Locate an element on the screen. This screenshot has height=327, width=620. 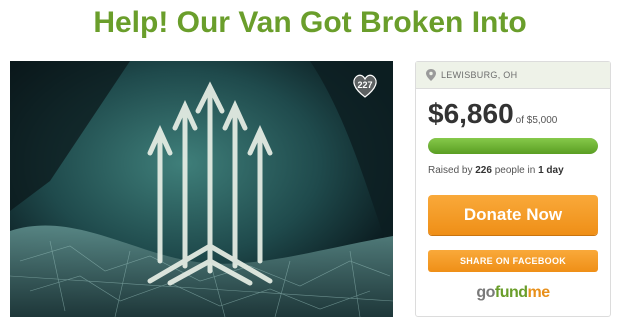
heart-count: 227 is located at coordinates (365, 85).